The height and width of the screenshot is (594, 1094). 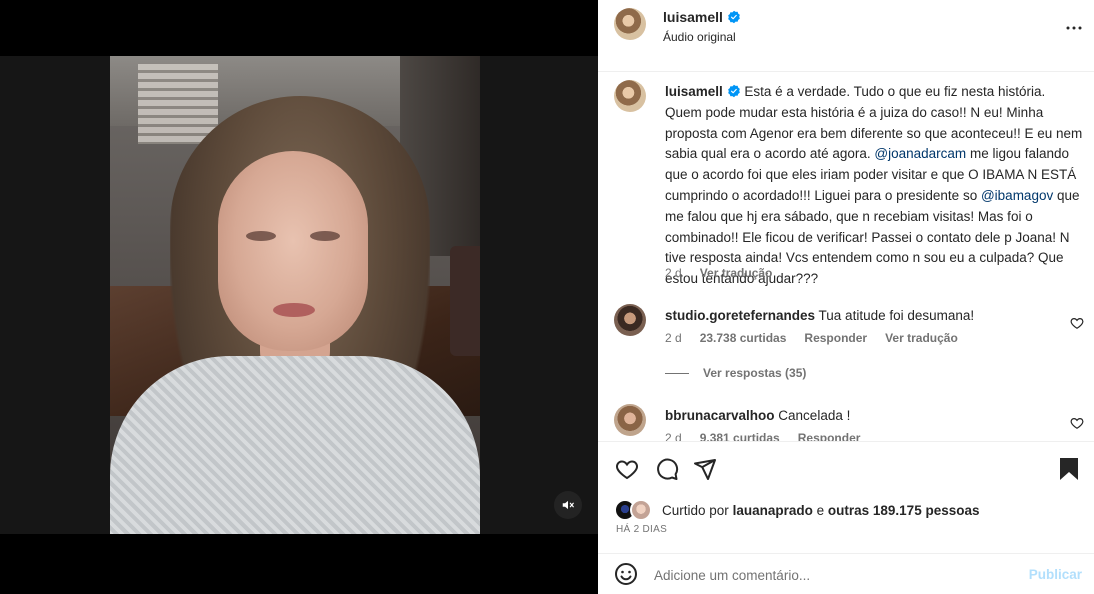 I want to click on view-replies-button: Ver respostas (35), so click(x=735, y=373).